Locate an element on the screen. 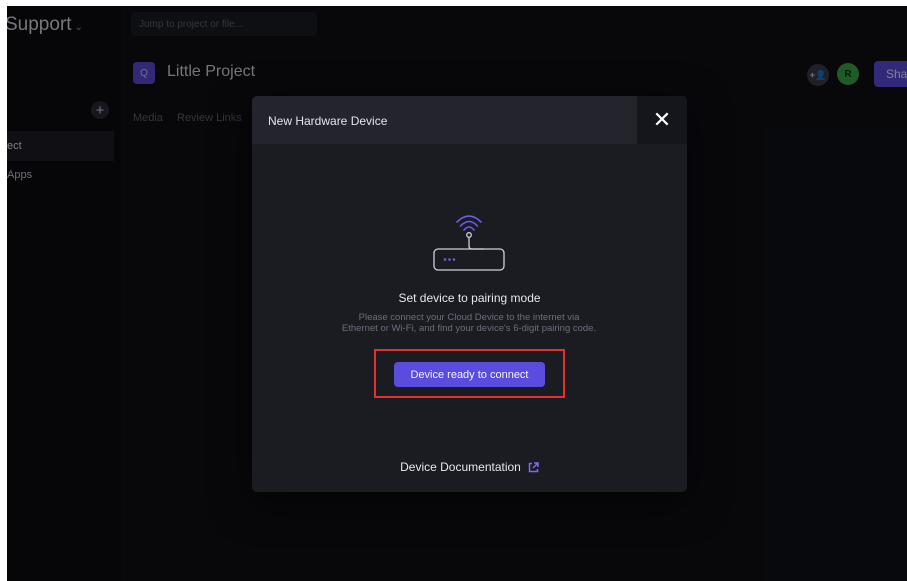  close-button: ✕ is located at coordinates (662, 120).